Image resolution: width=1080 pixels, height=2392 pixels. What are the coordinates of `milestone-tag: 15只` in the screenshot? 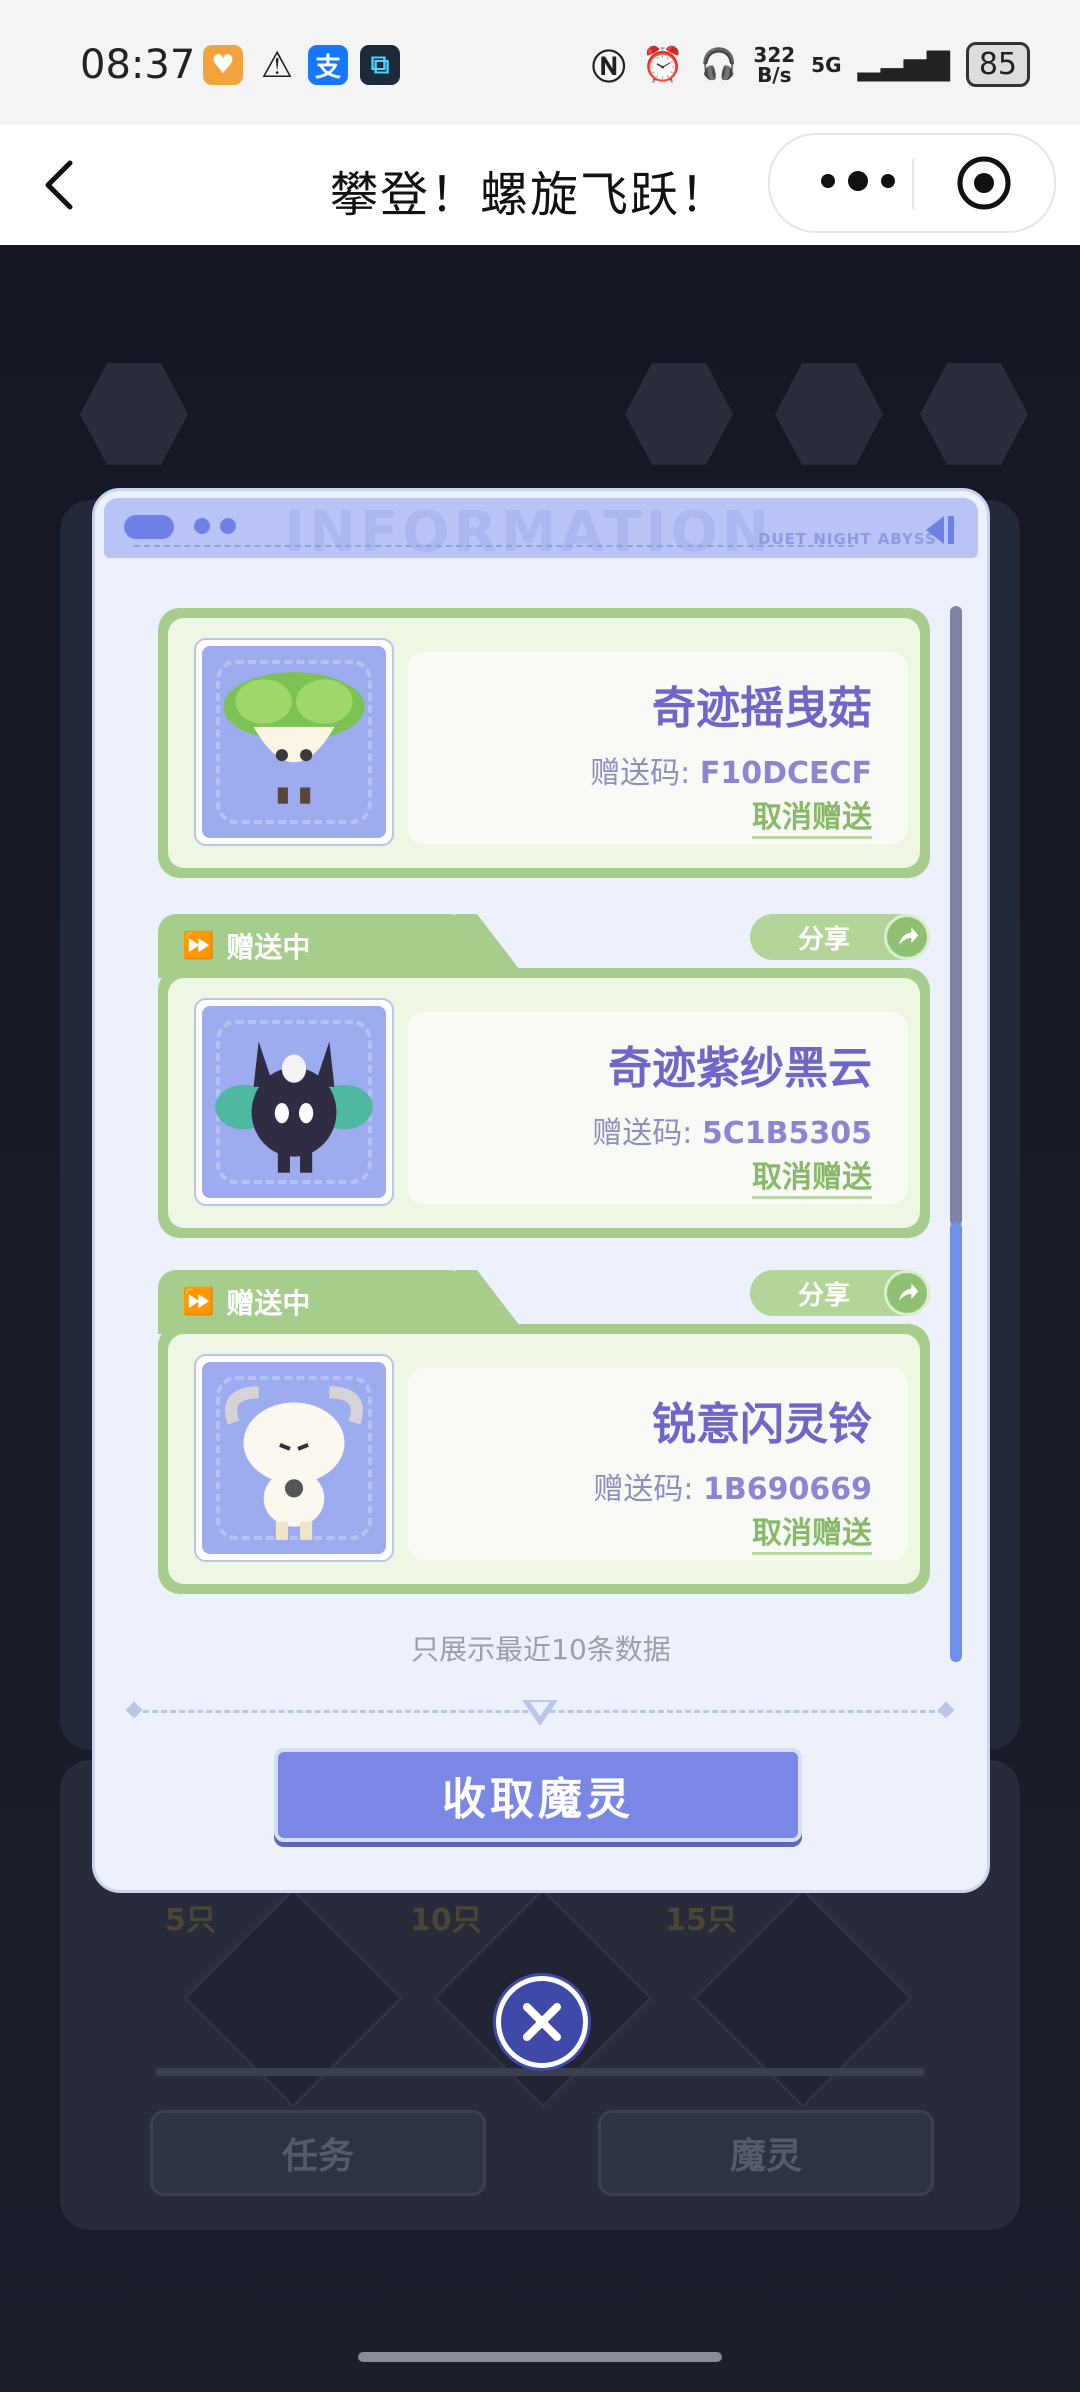 It's located at (701, 1920).